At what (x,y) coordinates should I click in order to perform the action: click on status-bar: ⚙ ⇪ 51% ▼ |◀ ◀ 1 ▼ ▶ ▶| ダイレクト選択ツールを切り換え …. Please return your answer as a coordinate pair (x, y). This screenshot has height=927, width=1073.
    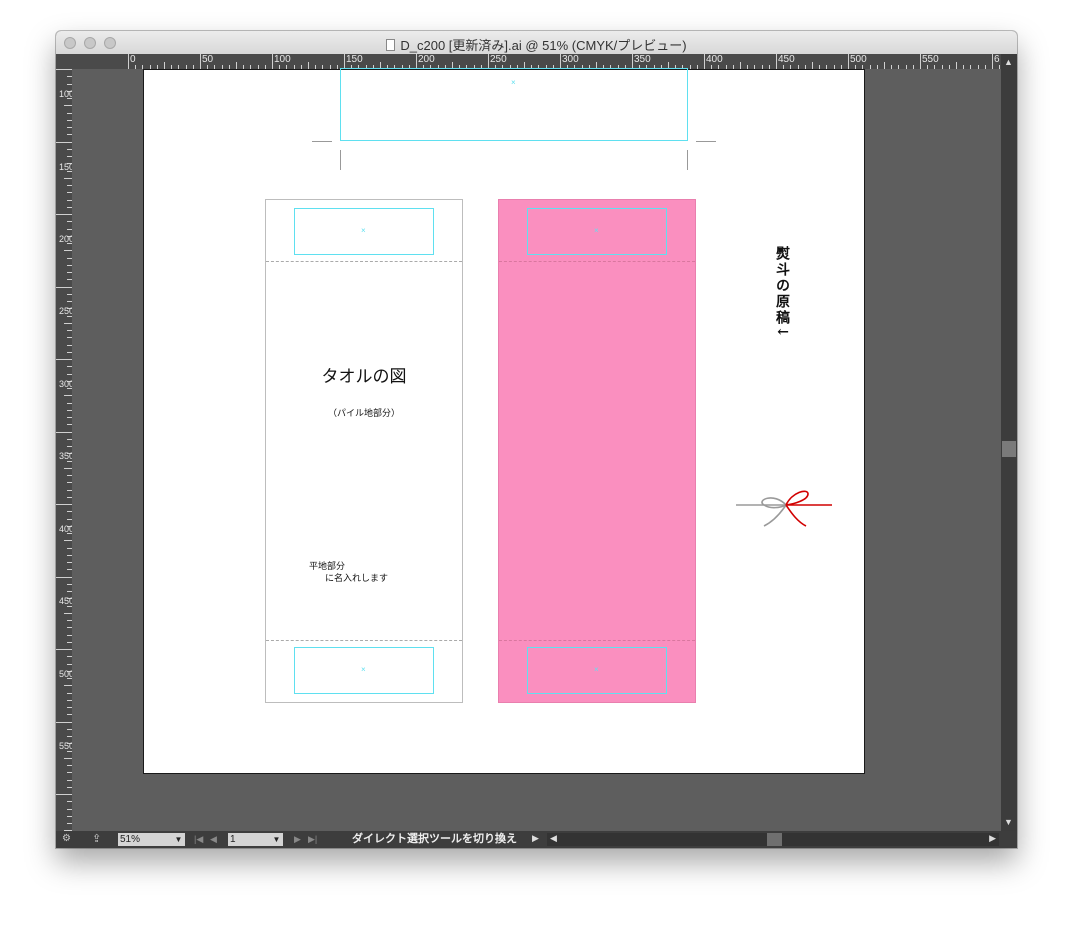
    Looking at the image, I should click on (536, 839).